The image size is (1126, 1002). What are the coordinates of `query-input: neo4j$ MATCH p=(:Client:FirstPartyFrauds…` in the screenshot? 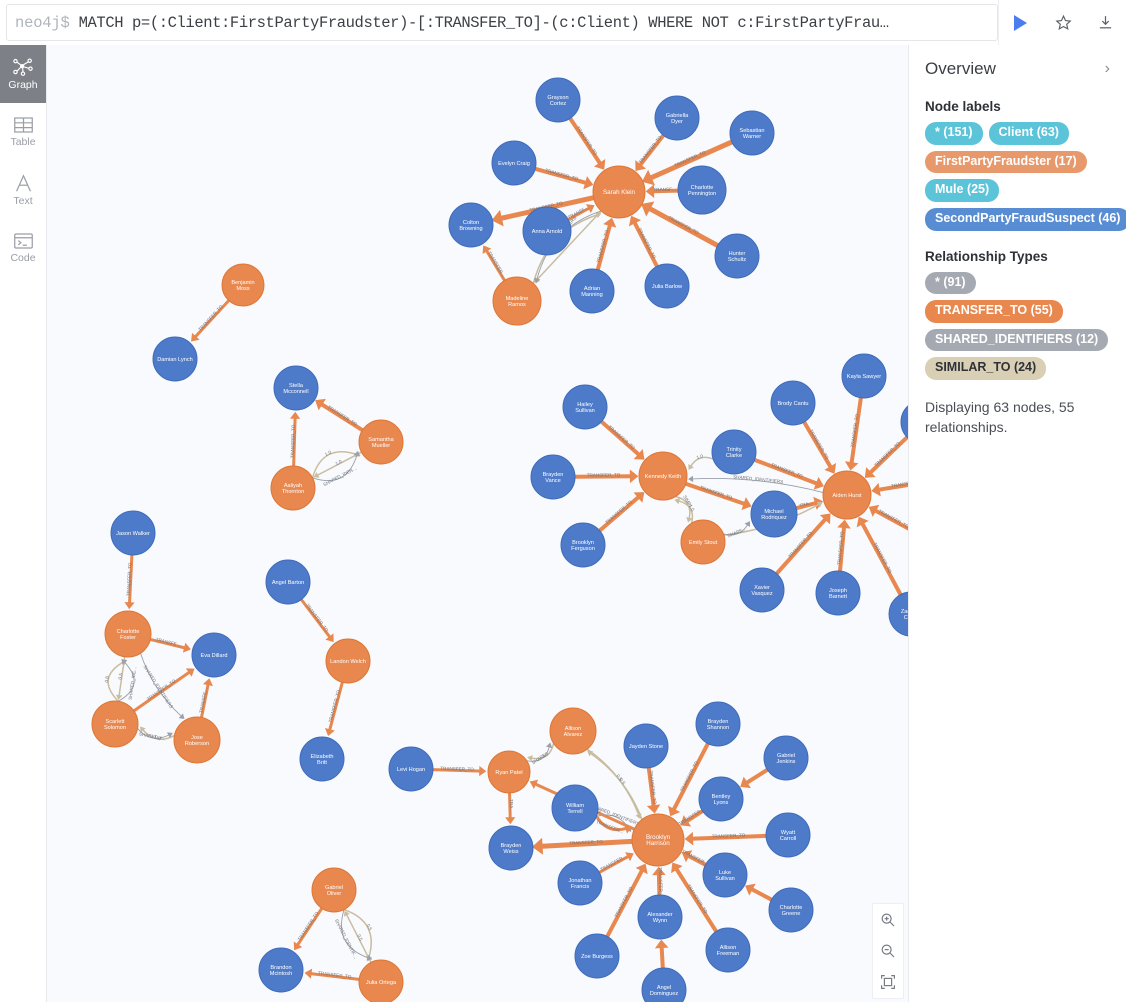 It's located at (502, 22).